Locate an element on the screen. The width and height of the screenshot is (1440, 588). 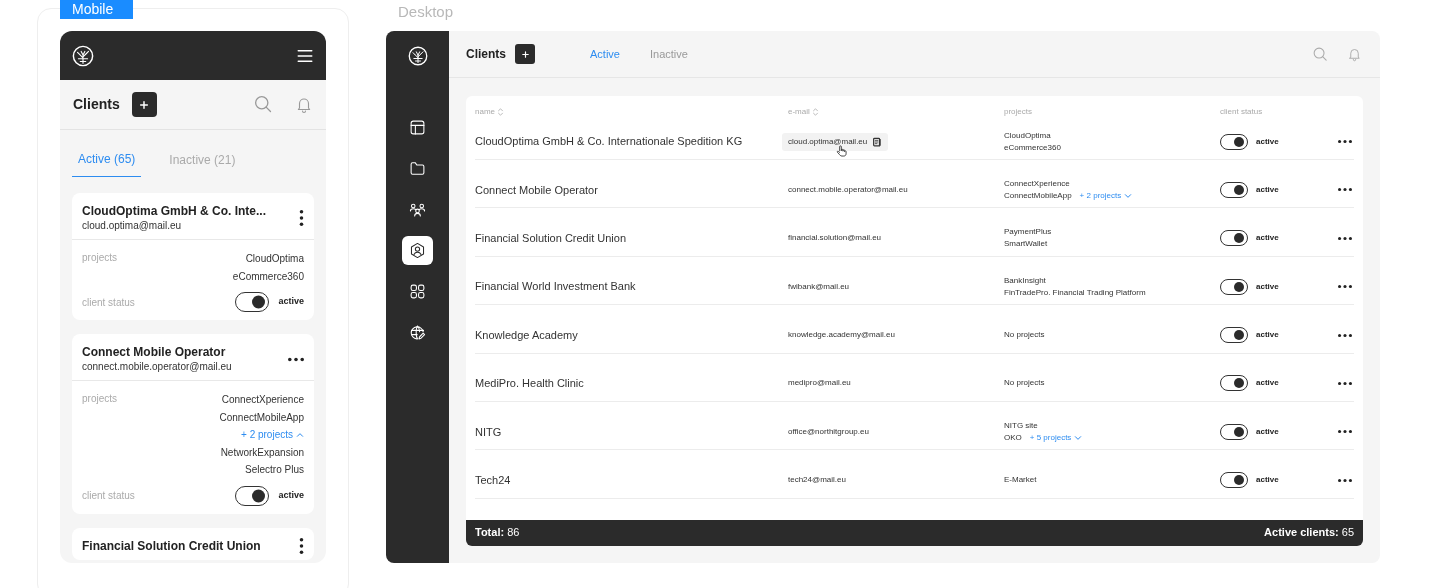
project-name: BankInsight is located at coordinates (1025, 280).